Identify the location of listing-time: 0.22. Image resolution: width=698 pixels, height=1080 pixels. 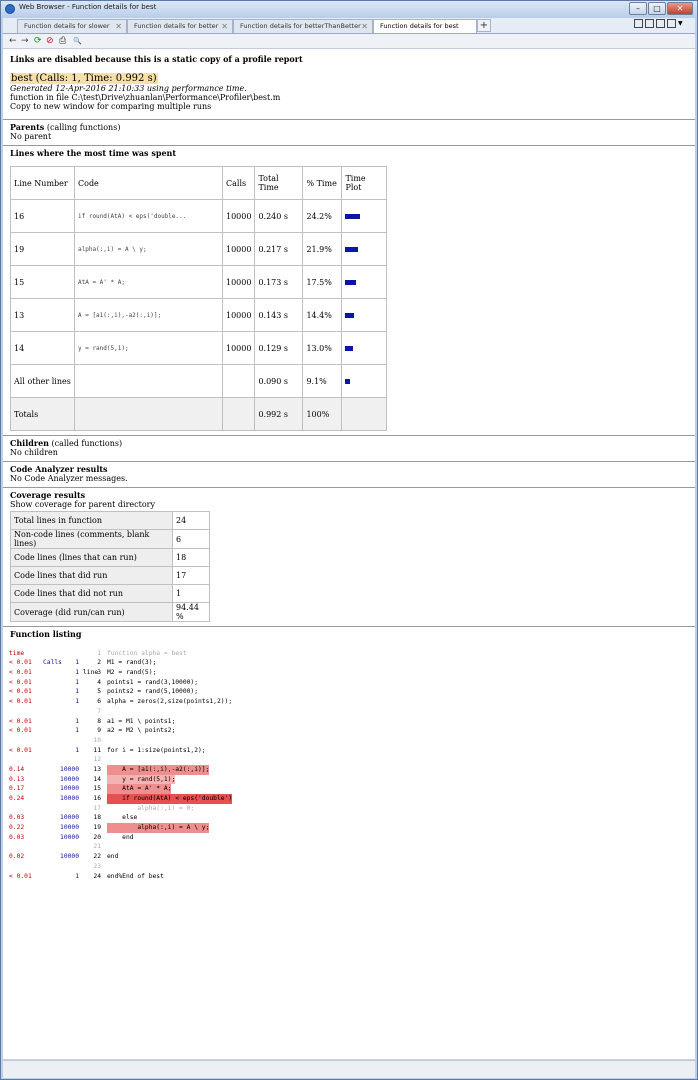
(17, 828).